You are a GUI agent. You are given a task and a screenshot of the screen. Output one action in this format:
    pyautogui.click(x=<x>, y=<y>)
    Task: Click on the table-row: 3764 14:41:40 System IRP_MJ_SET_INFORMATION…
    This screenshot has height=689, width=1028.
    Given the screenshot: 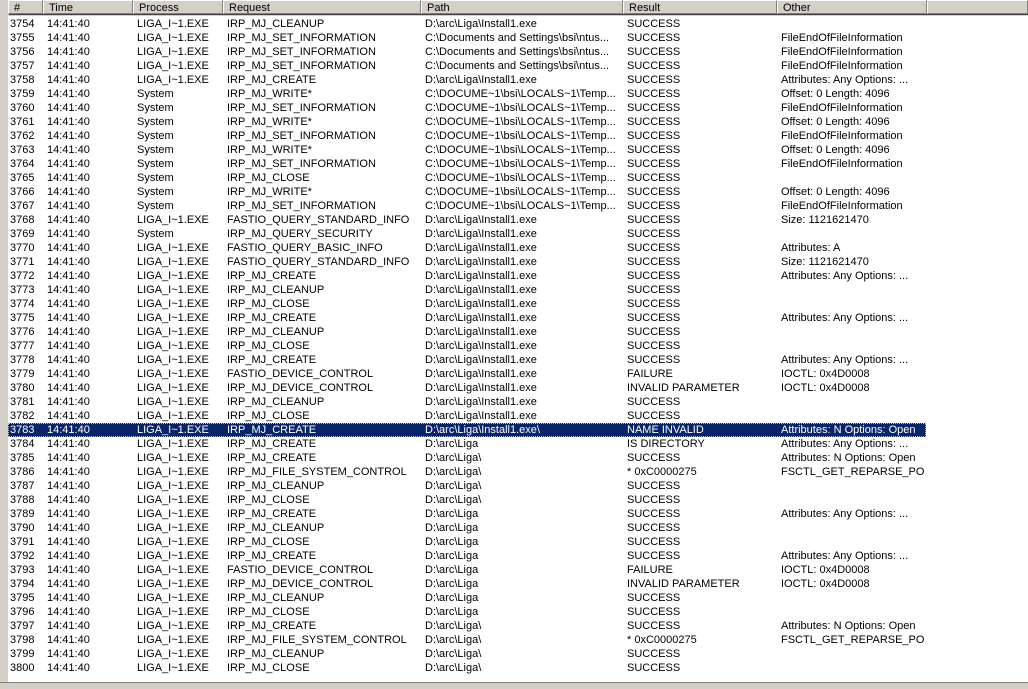 What is the action you would take?
    pyautogui.click(x=518, y=164)
    